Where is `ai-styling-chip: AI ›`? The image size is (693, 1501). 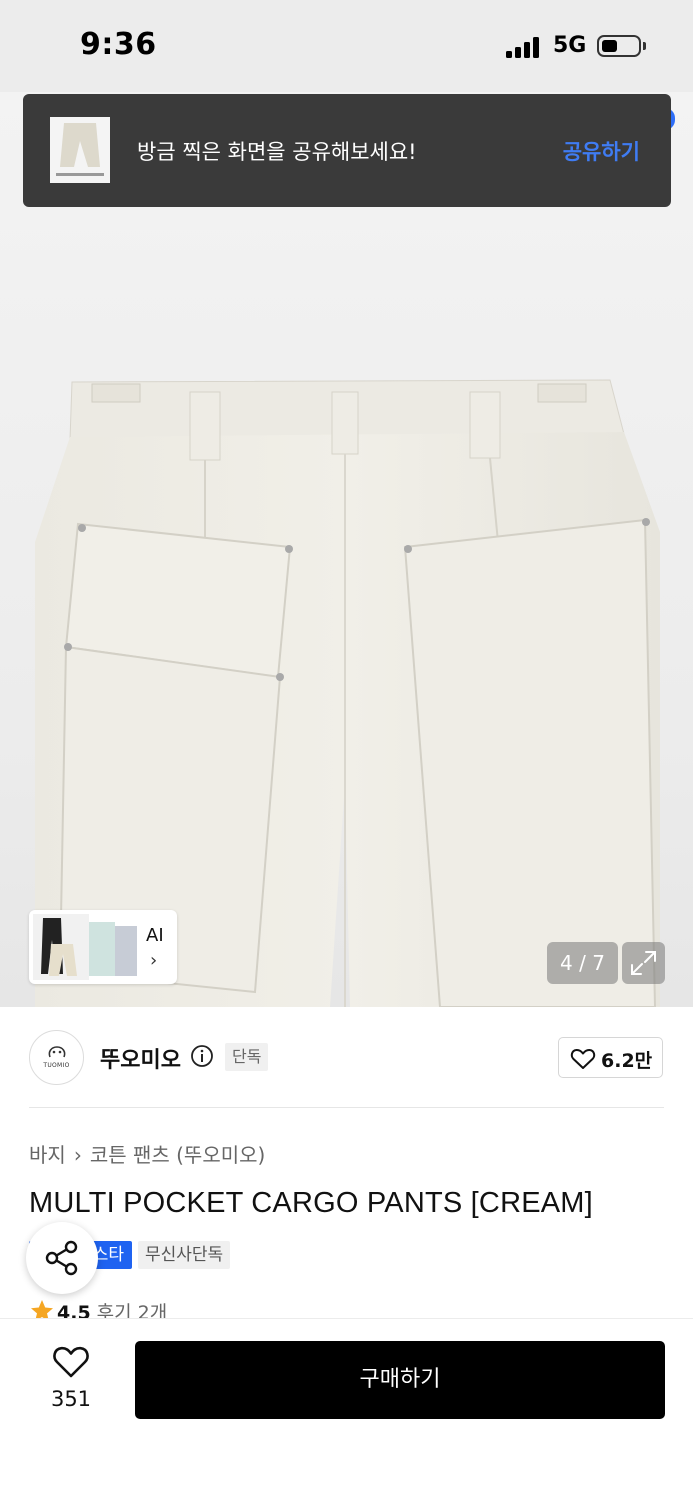
ai-styling-chip: AI › is located at coordinates (103, 947).